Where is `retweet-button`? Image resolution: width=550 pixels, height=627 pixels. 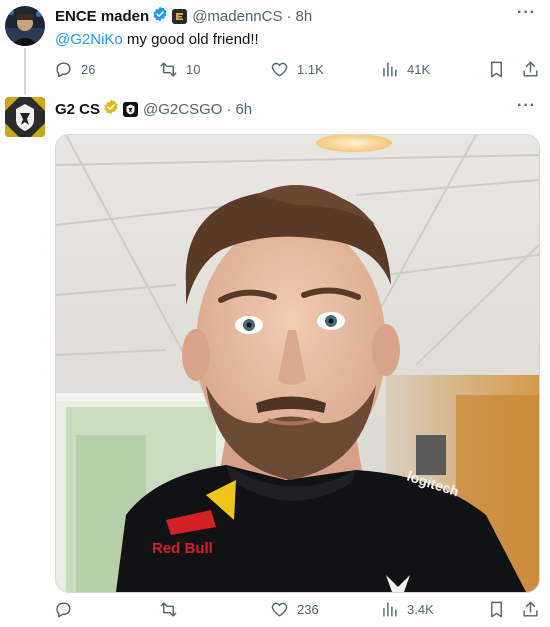
retweet-button is located at coordinates (172, 609).